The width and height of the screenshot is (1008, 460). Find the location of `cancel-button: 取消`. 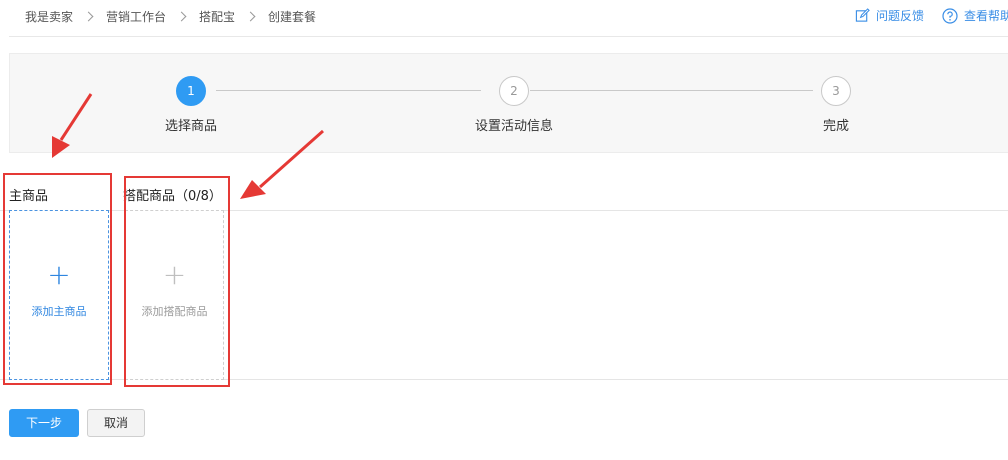

cancel-button: 取消 is located at coordinates (116, 423).